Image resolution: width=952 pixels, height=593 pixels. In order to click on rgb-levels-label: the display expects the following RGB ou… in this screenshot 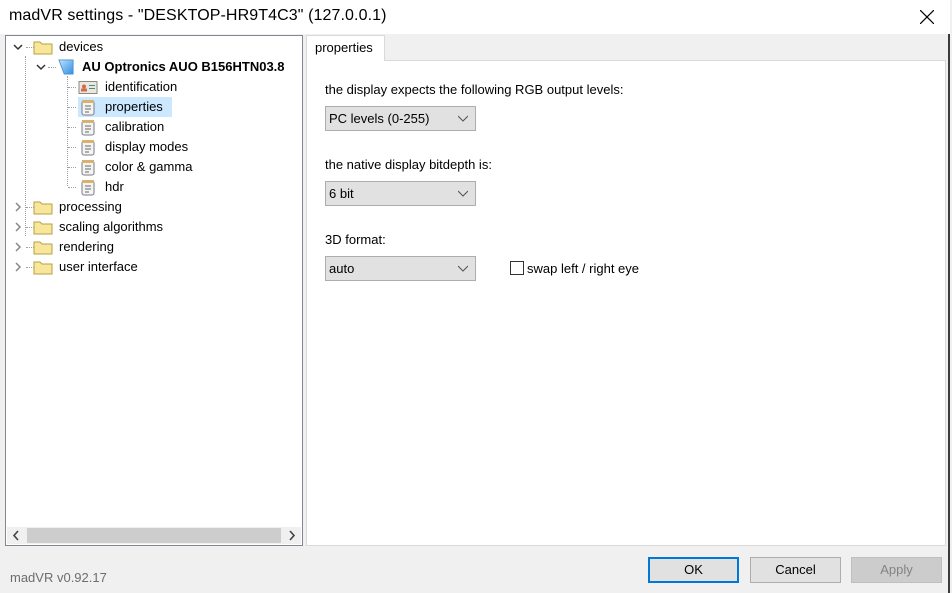, I will do `click(474, 89)`.